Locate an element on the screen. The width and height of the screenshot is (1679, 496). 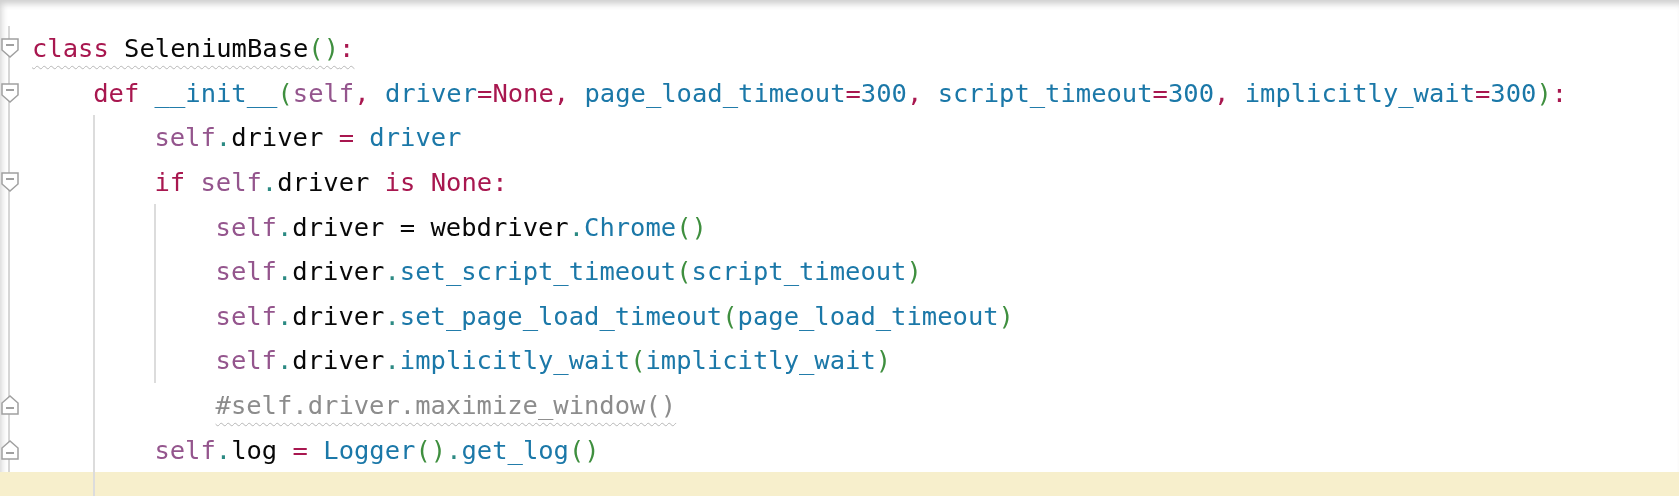
code-line: class SeleniumBase(): is located at coordinates (193, 49).